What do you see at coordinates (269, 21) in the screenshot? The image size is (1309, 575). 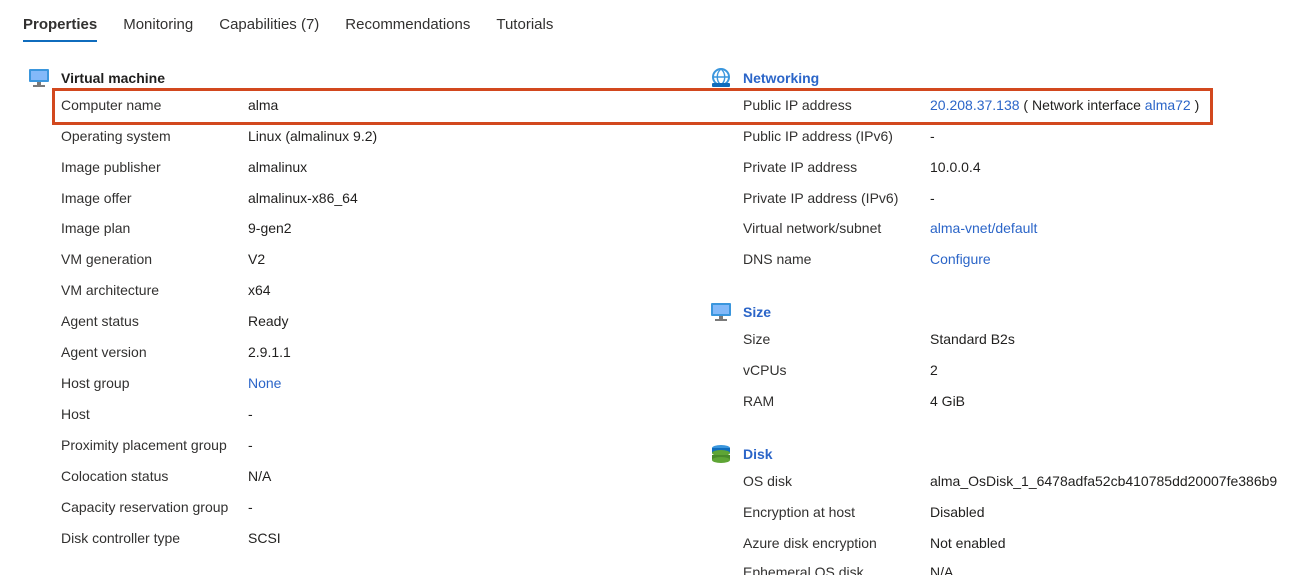 I see `tab-capabilities: Capabilities (7)` at bounding box center [269, 21].